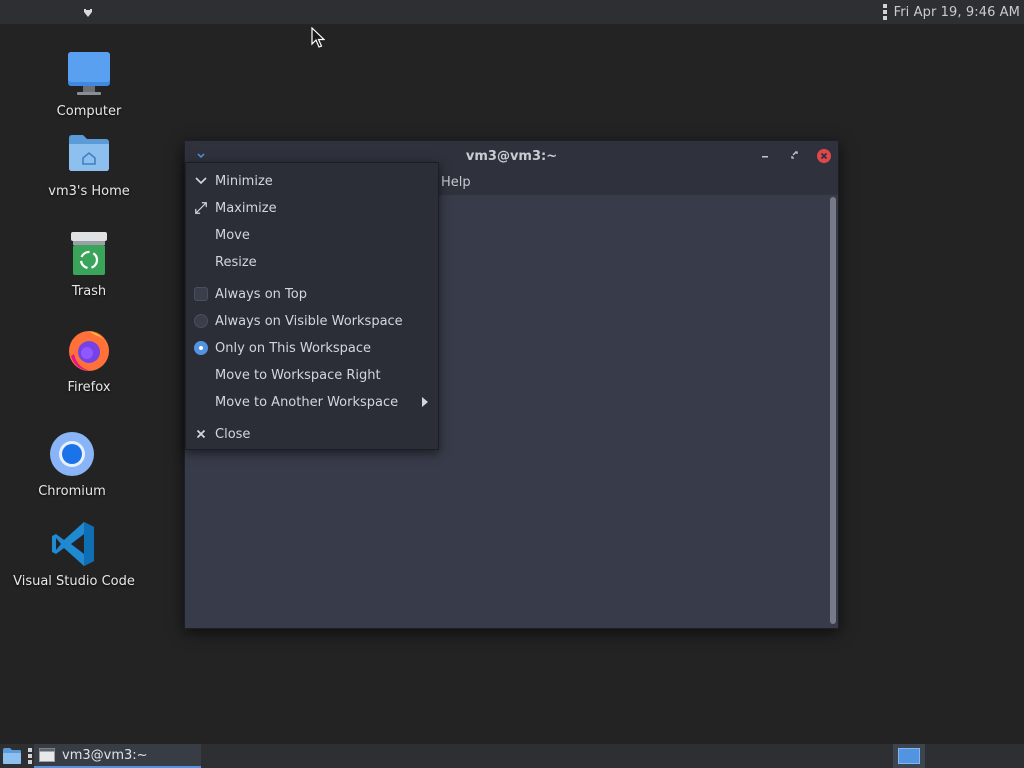  I want to click on menu-item-always-on-visible-workspace: Always on Visible Workspace, so click(312, 321).